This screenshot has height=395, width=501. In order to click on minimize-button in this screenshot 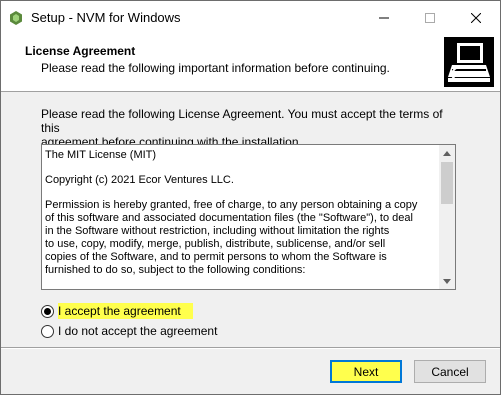, I will do `click(384, 17)`.